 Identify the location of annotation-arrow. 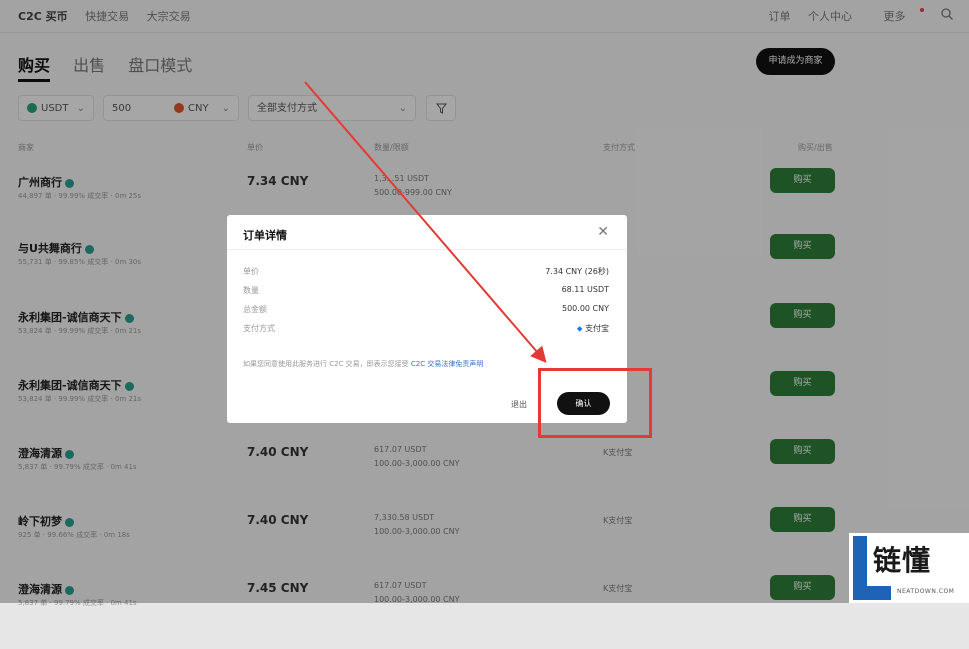
(425, 222).